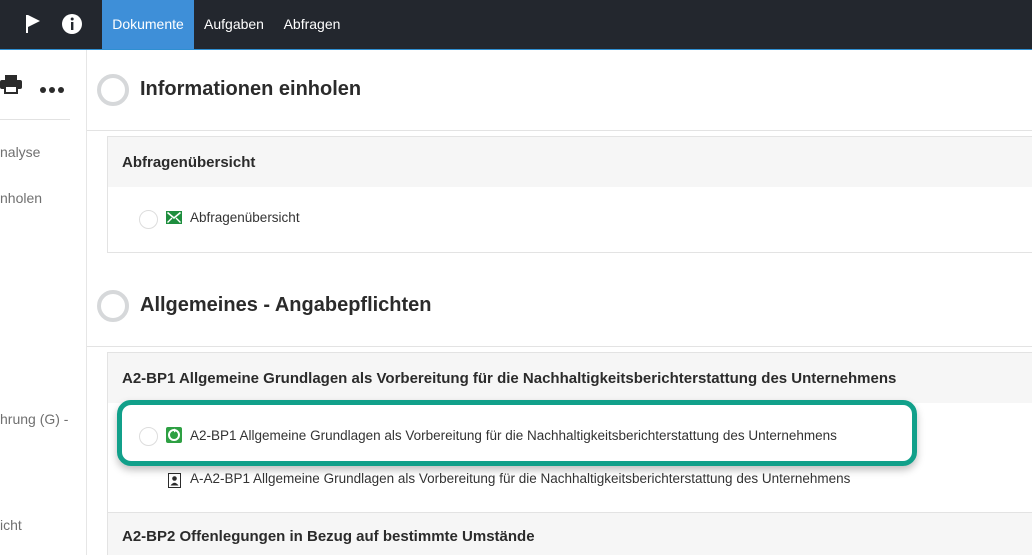 The width and height of the screenshot is (1032, 555). I want to click on card-title: Abfragenübersicht, so click(189, 162).